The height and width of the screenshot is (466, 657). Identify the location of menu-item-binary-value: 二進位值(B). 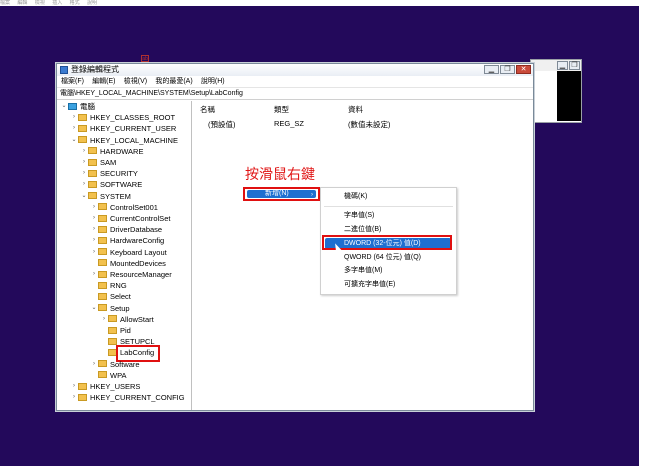
(388, 229).